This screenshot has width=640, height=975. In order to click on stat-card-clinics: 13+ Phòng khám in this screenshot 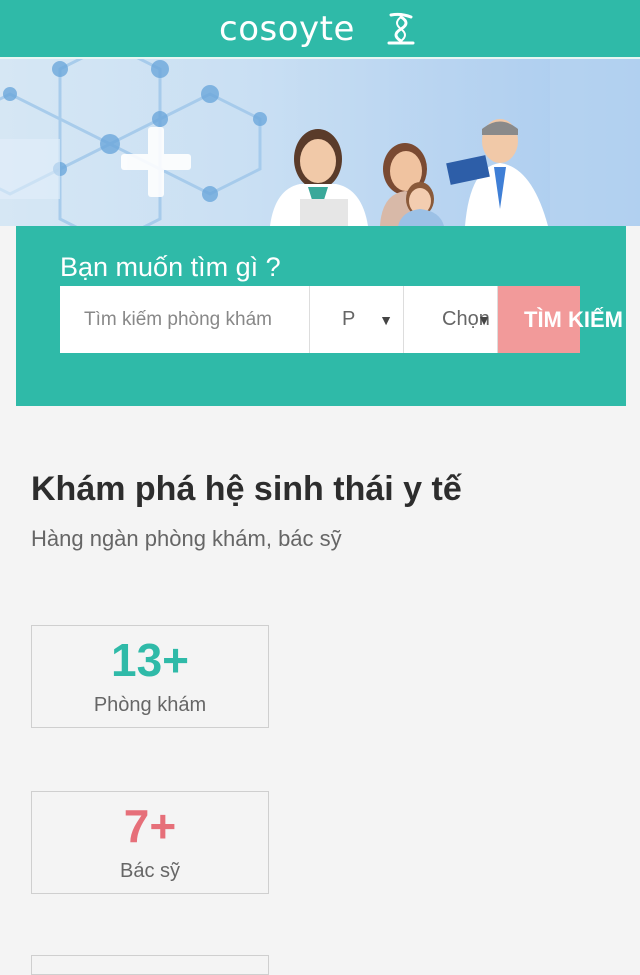, I will do `click(150, 676)`.